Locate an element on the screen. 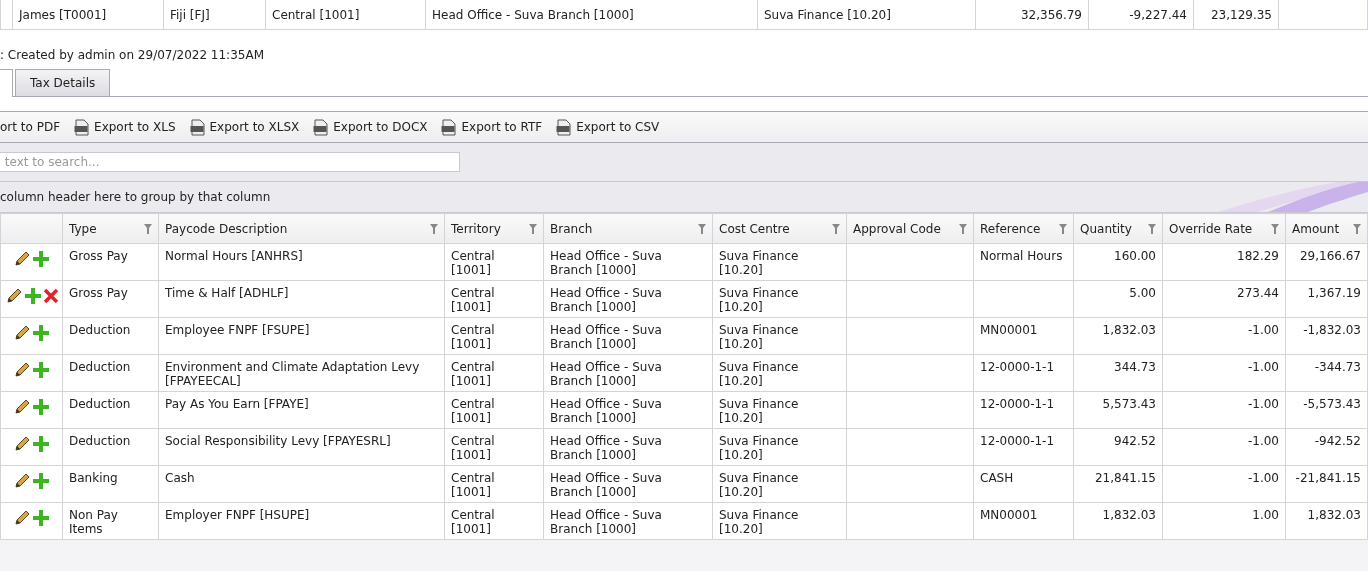 The width and height of the screenshot is (1368, 579). table-cell: Gross Pay is located at coordinates (98, 256).